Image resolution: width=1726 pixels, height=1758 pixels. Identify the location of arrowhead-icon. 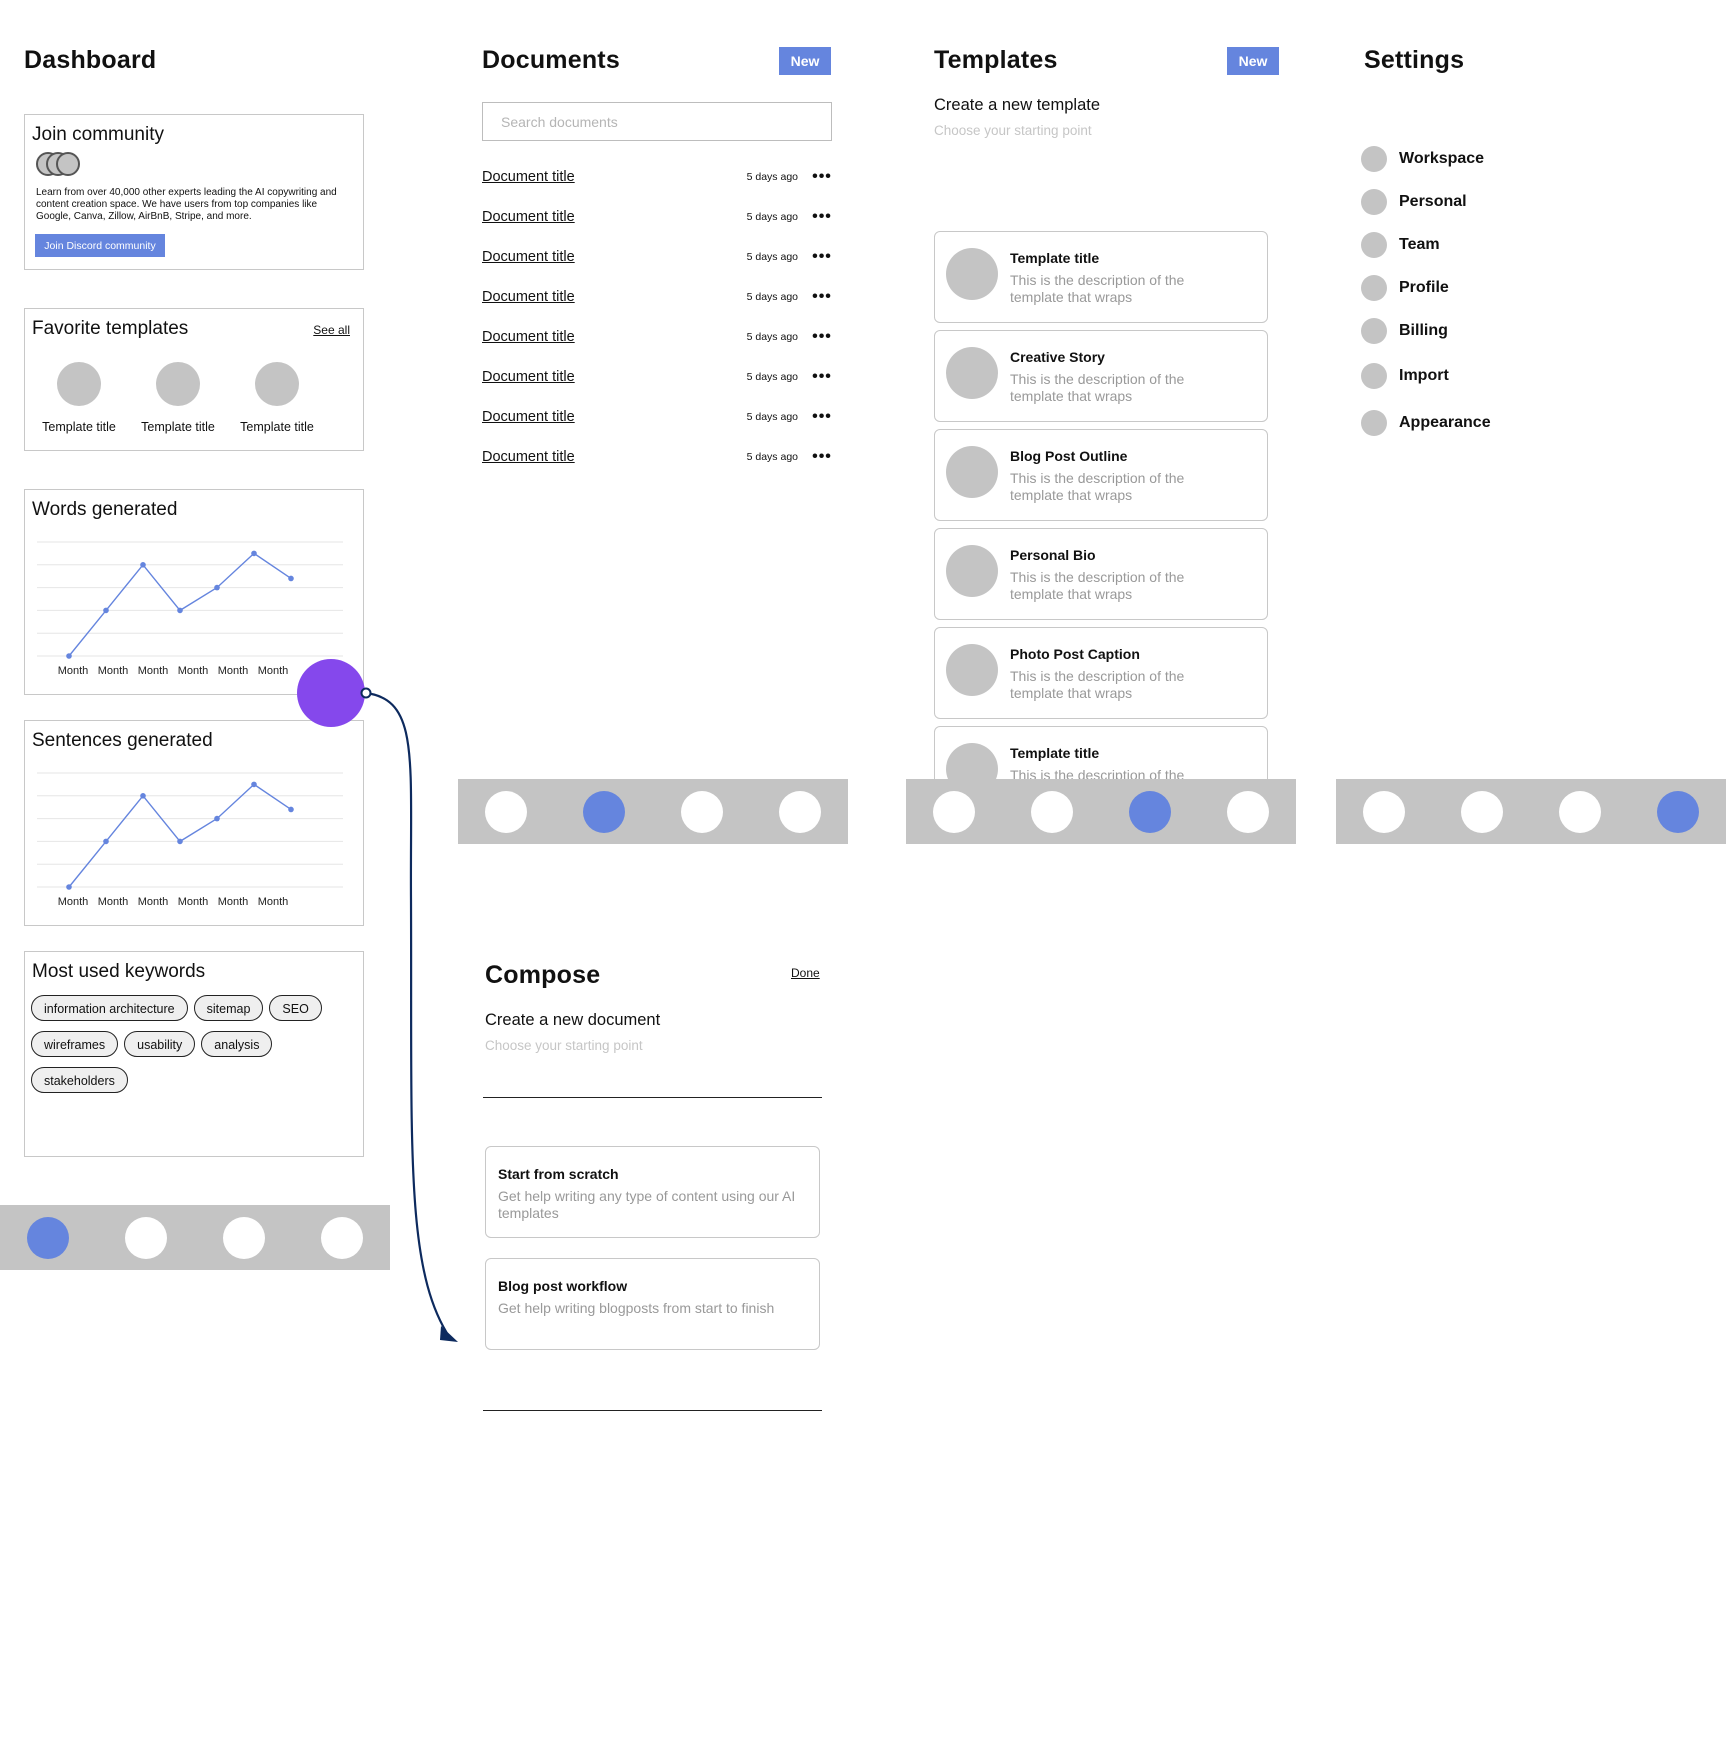
(449, 1334).